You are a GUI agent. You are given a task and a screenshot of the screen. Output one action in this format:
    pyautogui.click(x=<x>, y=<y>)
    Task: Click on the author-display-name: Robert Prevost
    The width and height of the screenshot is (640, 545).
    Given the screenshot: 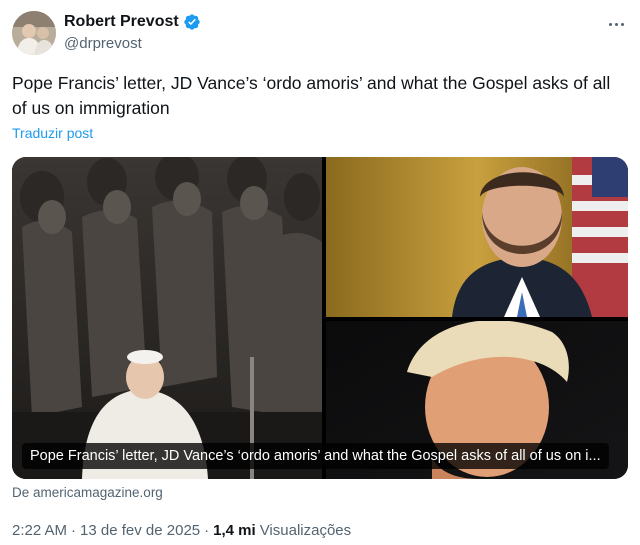 What is the action you would take?
    pyautogui.click(x=121, y=22)
    